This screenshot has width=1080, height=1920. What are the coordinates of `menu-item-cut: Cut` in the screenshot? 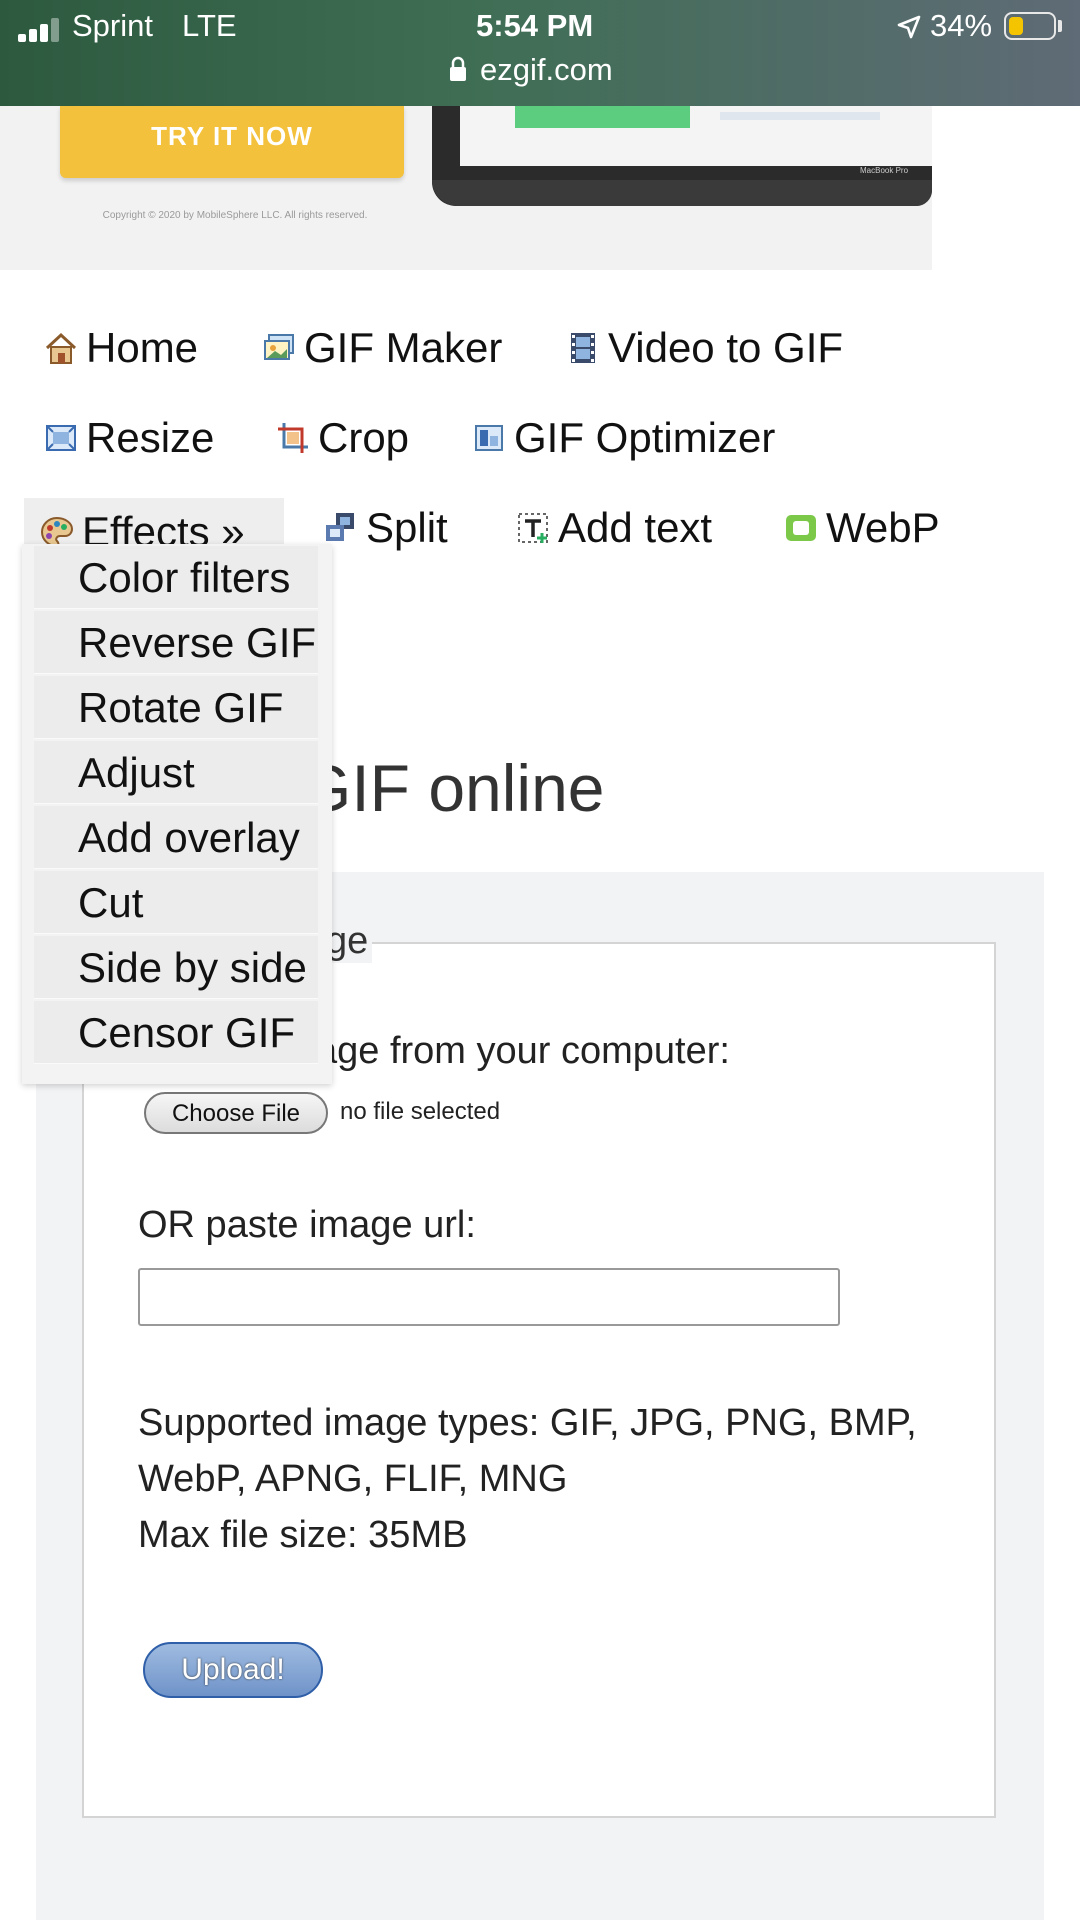 It's located at (176, 902).